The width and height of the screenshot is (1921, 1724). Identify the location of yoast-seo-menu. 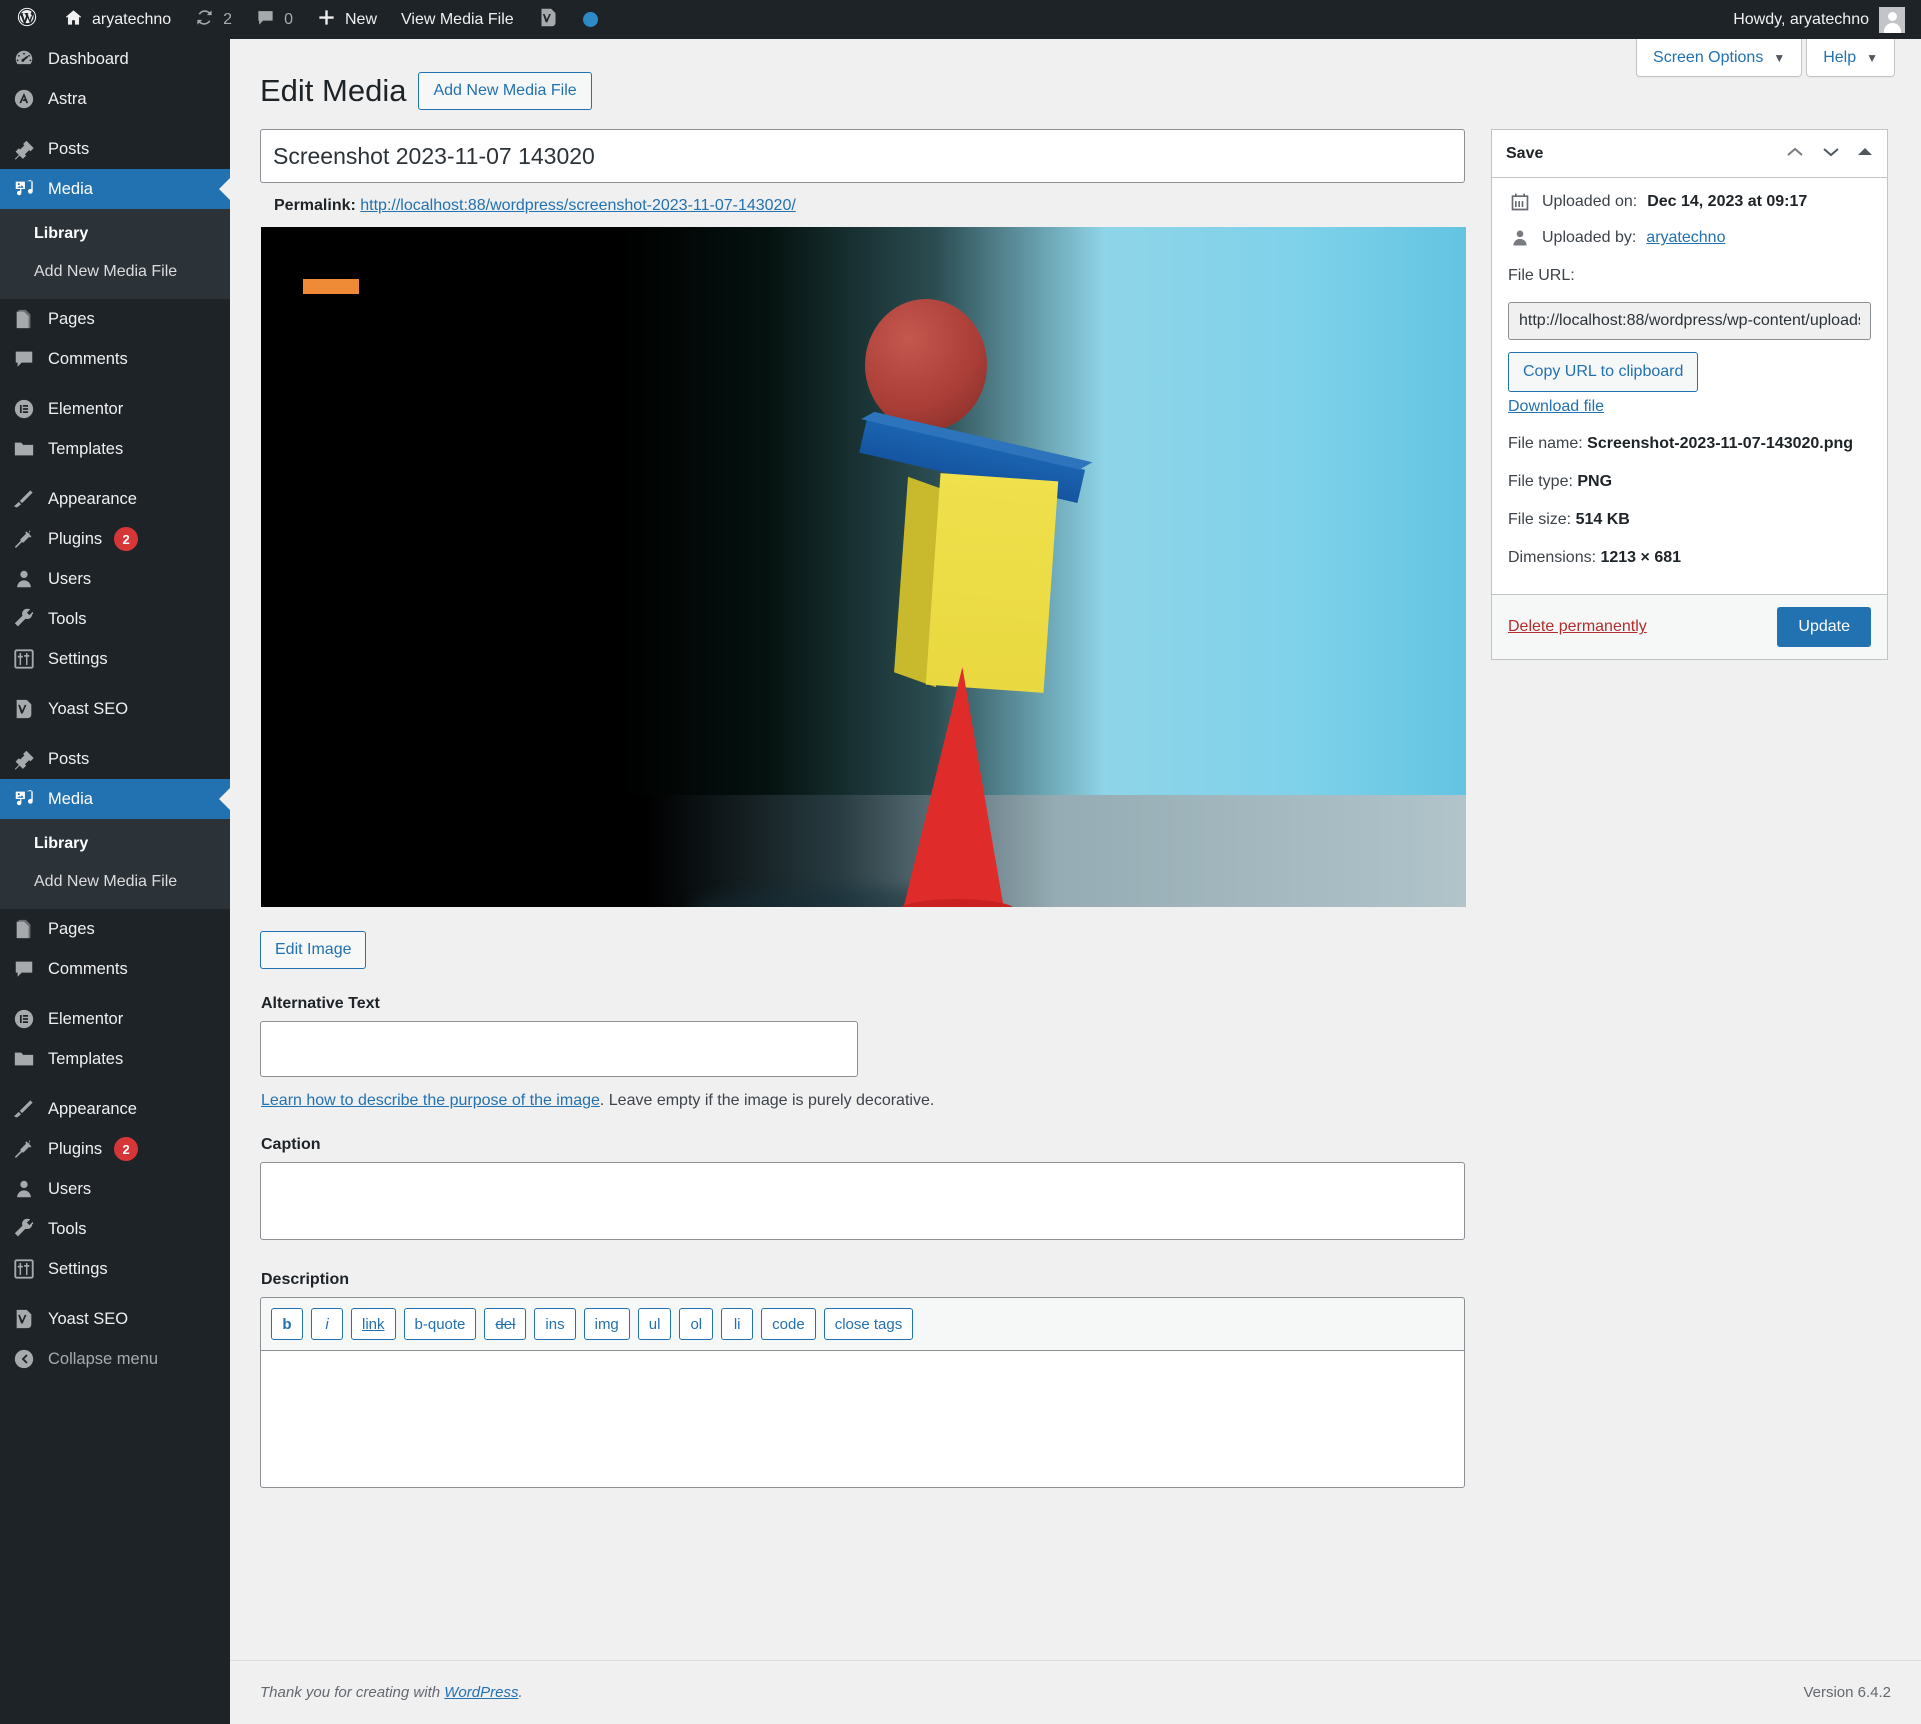
(548, 19).